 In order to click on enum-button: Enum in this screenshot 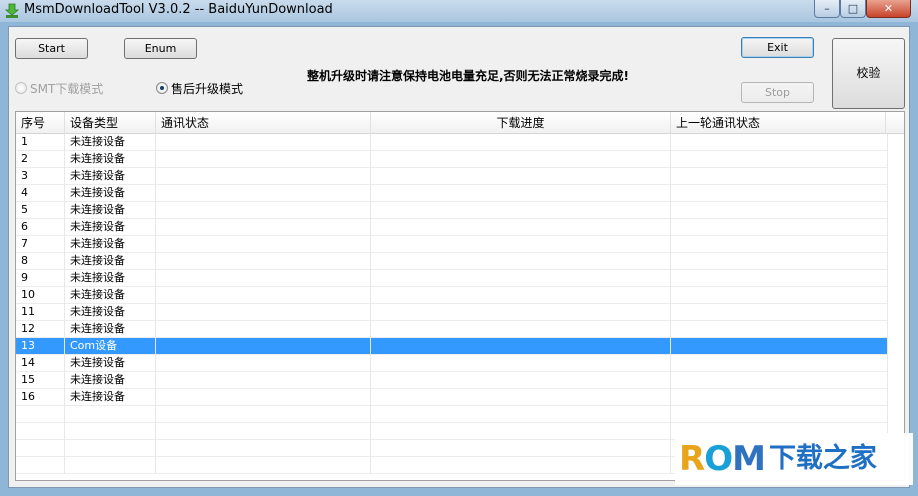, I will do `click(160, 48)`.